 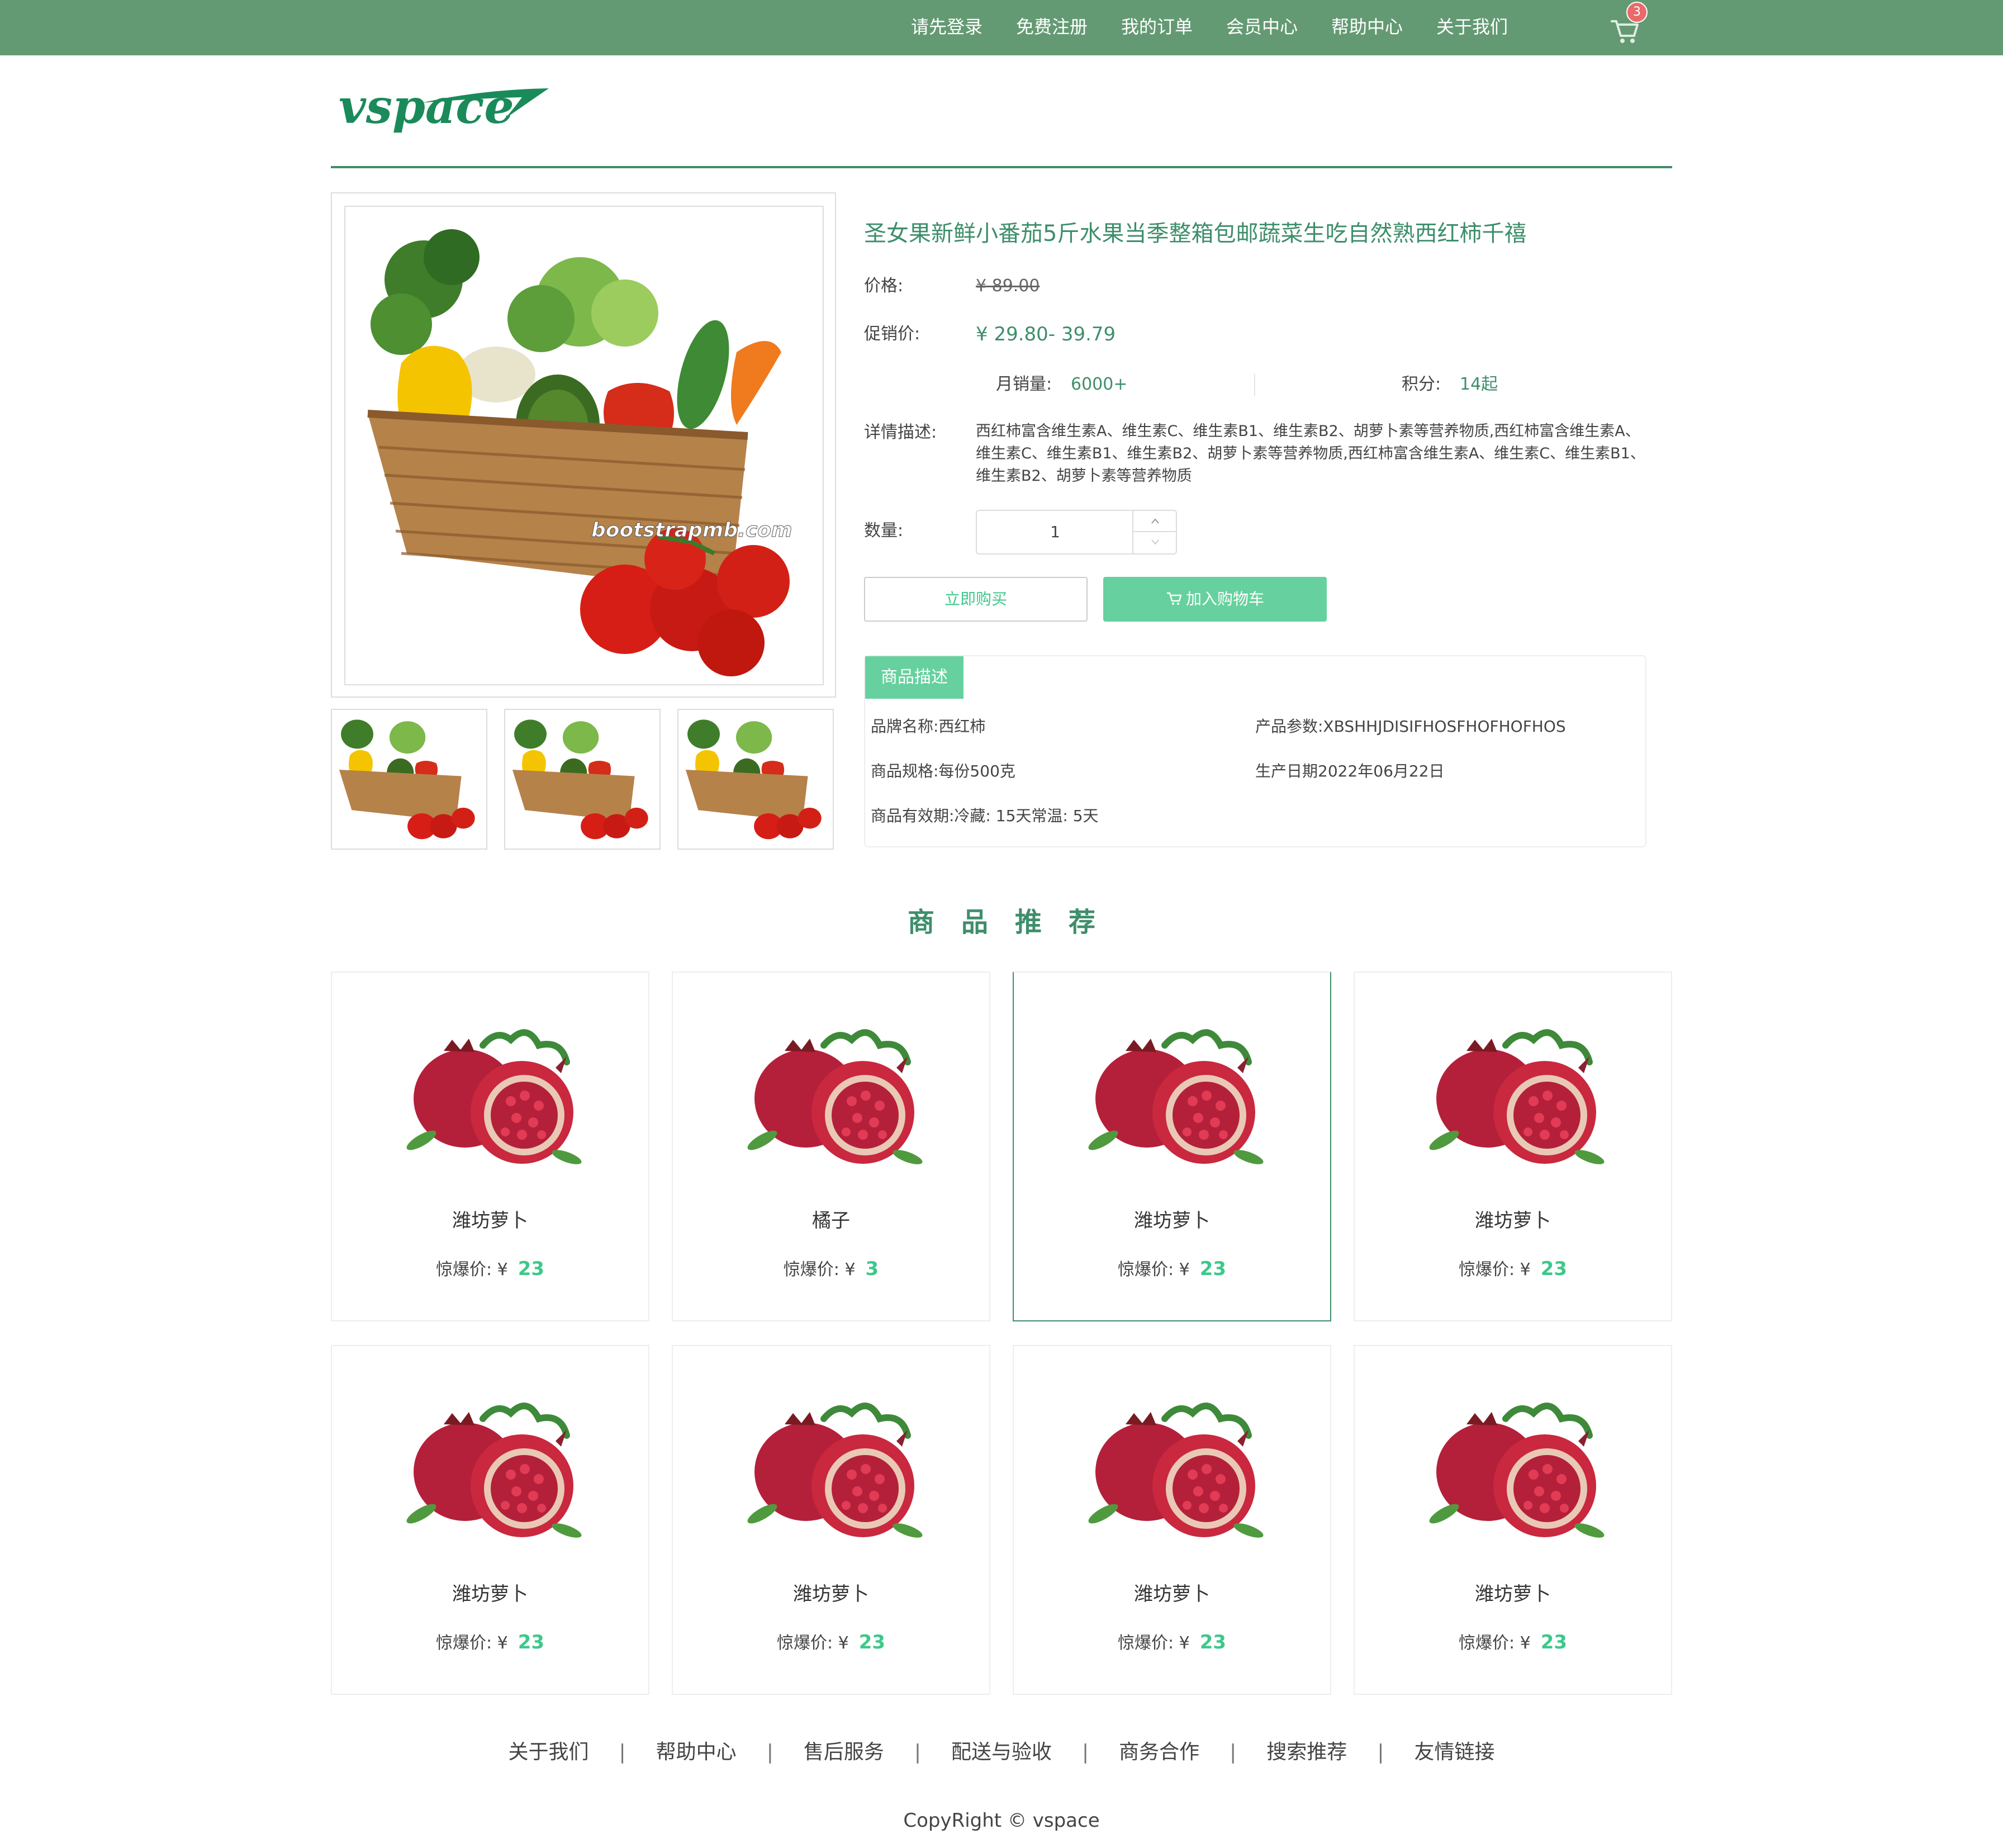 What do you see at coordinates (1046, 334) in the screenshot?
I see `promo-price: ¥ 29.80- 39.79` at bounding box center [1046, 334].